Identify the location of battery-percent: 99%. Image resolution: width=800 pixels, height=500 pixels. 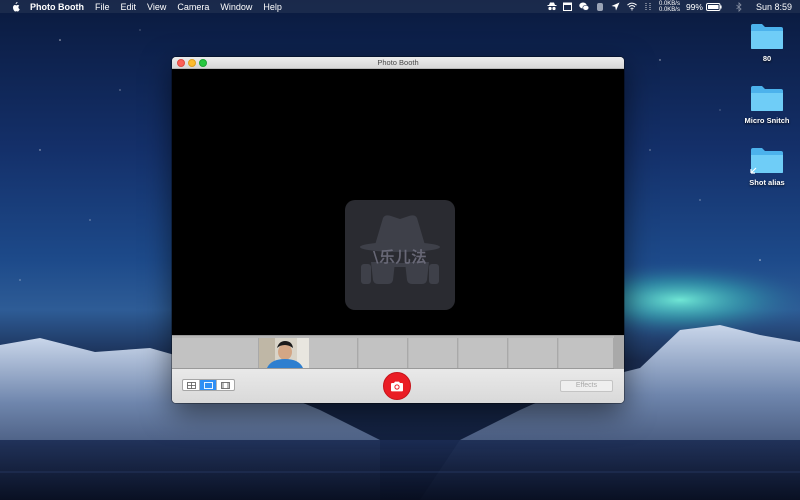
(694, 7).